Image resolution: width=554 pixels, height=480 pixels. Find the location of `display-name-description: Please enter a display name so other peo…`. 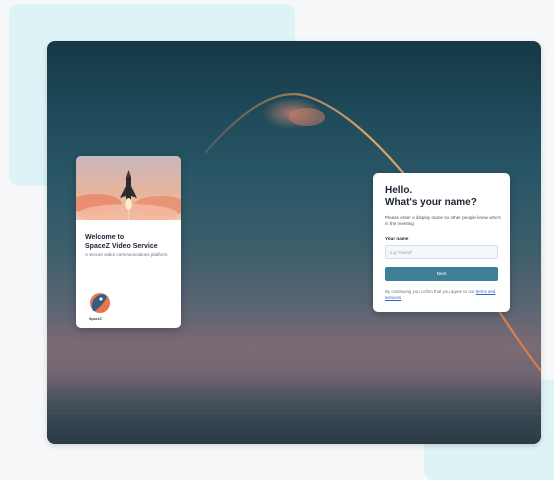

display-name-description: Please enter a display name so other peo… is located at coordinates (443, 220).